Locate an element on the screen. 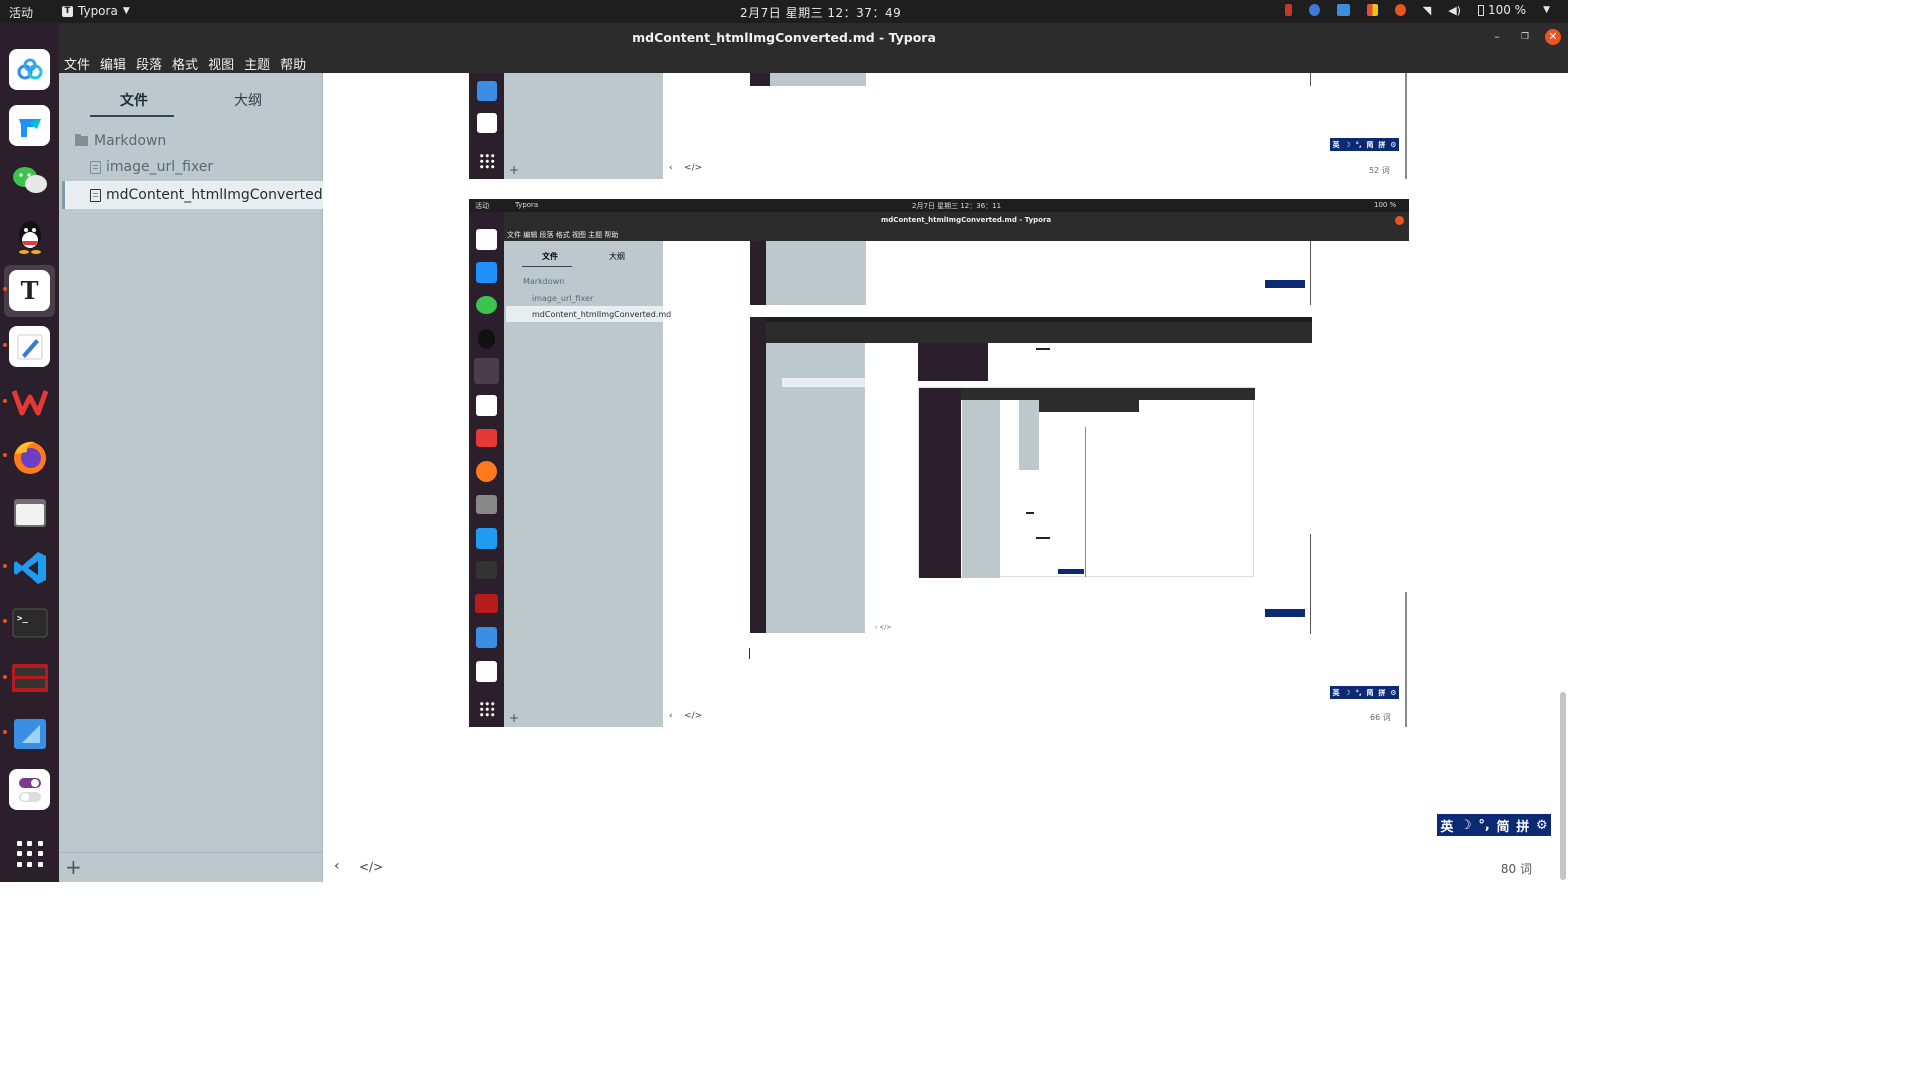 This screenshot has height=1080, width=1920. menu-theme: 主题 is located at coordinates (257, 62).